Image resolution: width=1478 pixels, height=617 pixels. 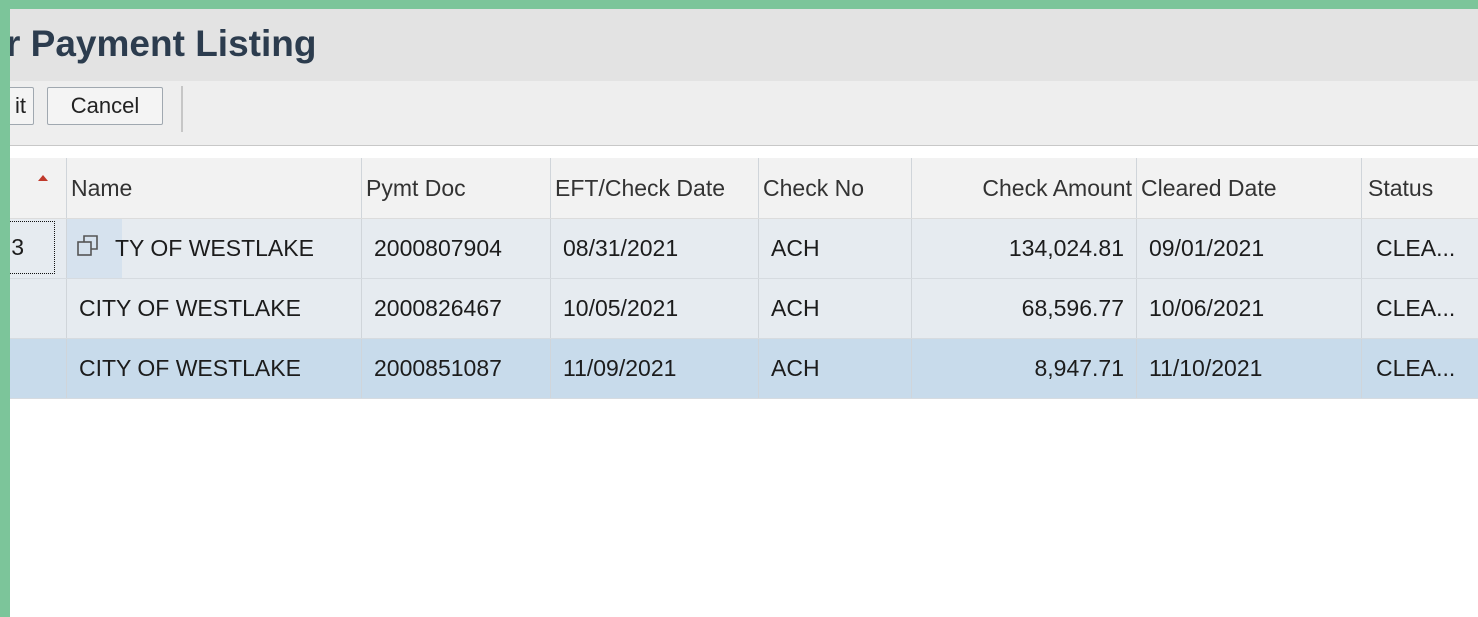 What do you see at coordinates (834, 188) in the screenshot?
I see `column-header-check-no: Check No` at bounding box center [834, 188].